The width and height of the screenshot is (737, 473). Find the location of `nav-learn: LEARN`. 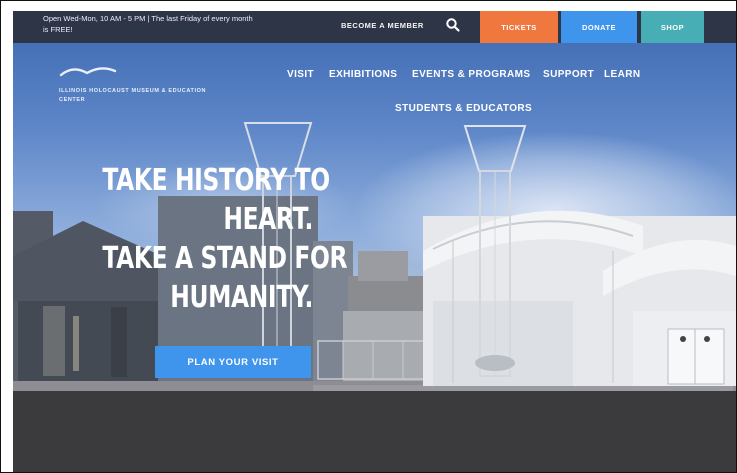

nav-learn: LEARN is located at coordinates (622, 74).